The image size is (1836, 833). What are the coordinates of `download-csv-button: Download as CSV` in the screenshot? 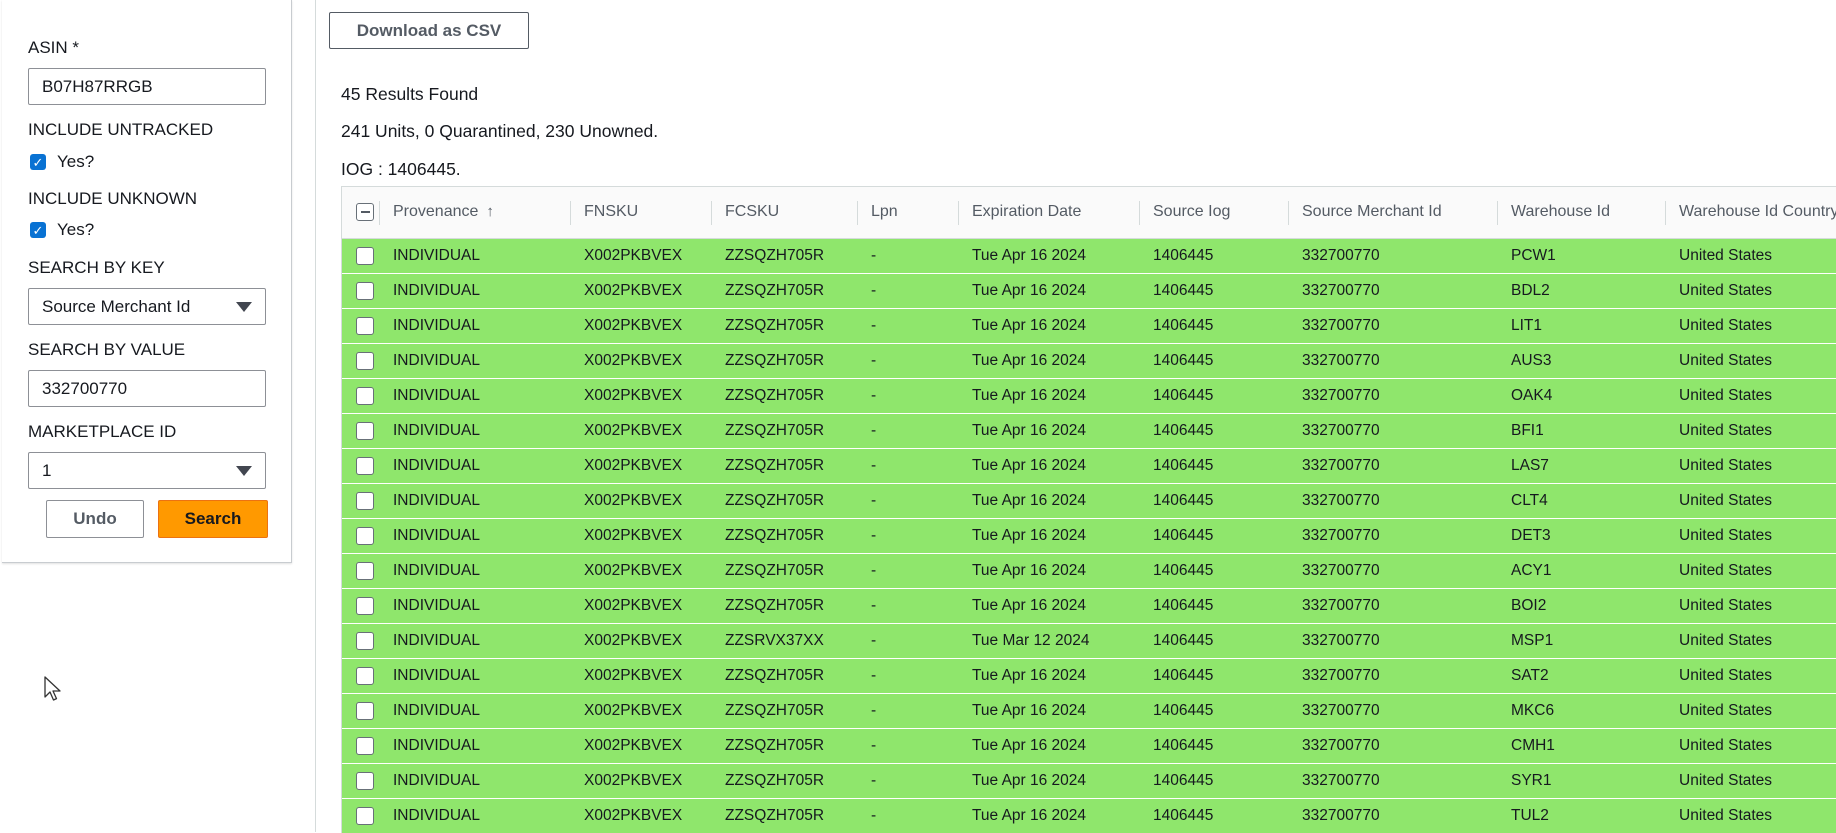 It's located at (429, 30).